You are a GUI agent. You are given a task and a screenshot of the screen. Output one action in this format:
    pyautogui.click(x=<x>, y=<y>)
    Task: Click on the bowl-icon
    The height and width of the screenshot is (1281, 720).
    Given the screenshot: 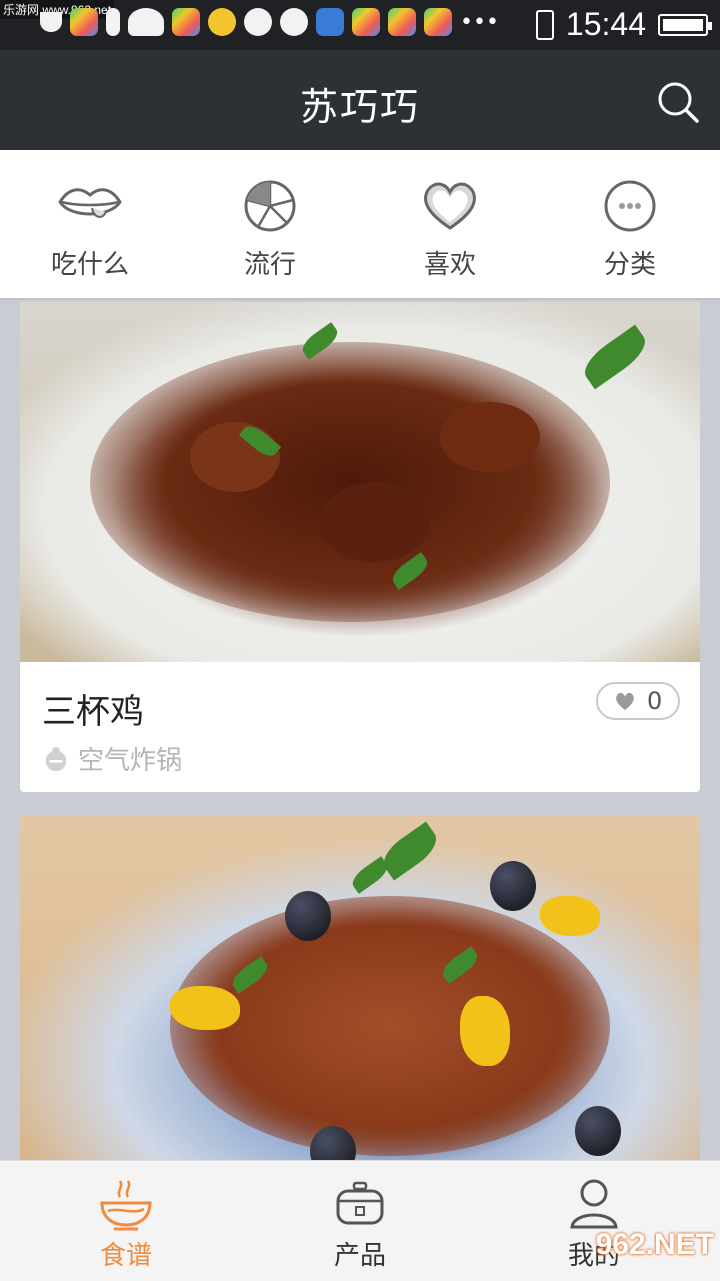 What is the action you would take?
    pyautogui.click(x=126, y=1205)
    